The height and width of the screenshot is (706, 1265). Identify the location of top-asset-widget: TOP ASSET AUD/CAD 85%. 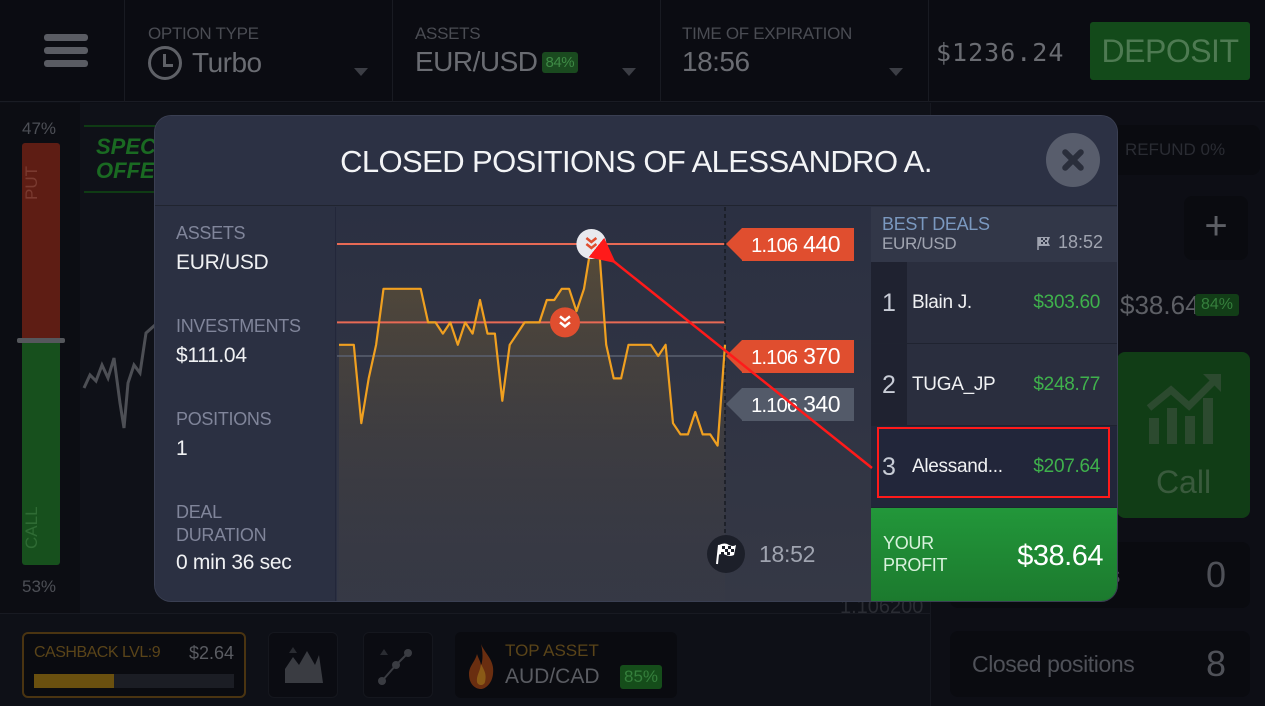
(566, 665).